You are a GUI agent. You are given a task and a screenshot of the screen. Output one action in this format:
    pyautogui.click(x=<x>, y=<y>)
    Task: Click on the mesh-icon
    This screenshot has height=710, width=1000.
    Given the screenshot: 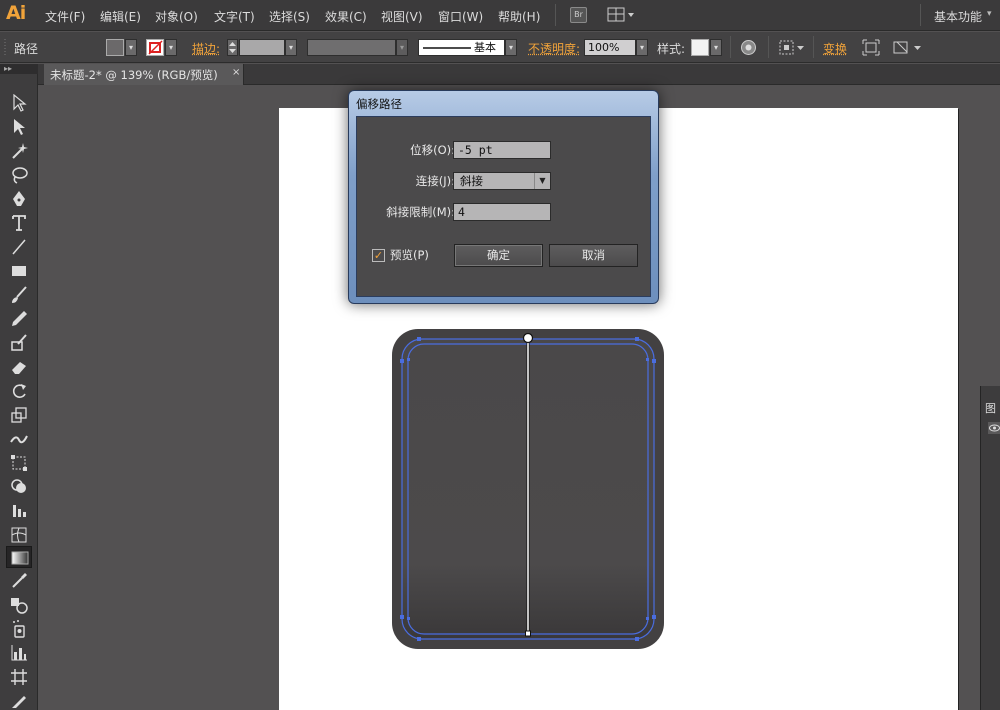 What is the action you would take?
    pyautogui.click(x=19, y=535)
    